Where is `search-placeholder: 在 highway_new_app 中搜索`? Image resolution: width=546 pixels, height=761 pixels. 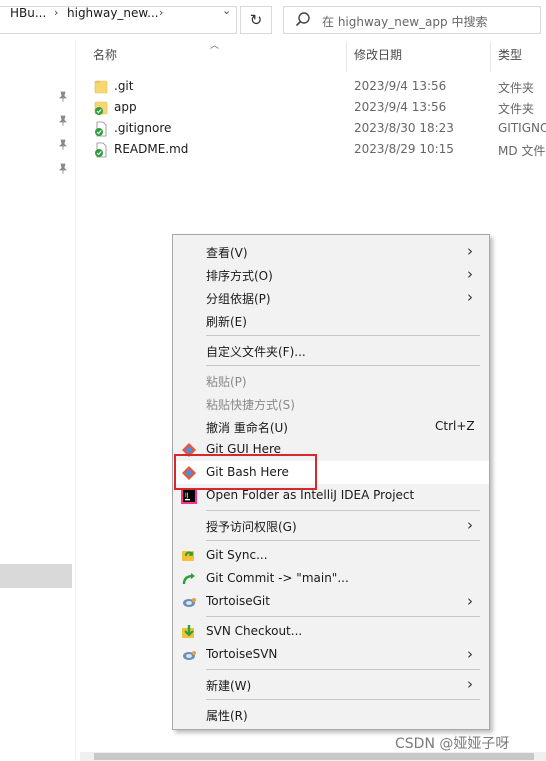
search-placeholder: 在 highway_new_app 中搜索 is located at coordinates (405, 22).